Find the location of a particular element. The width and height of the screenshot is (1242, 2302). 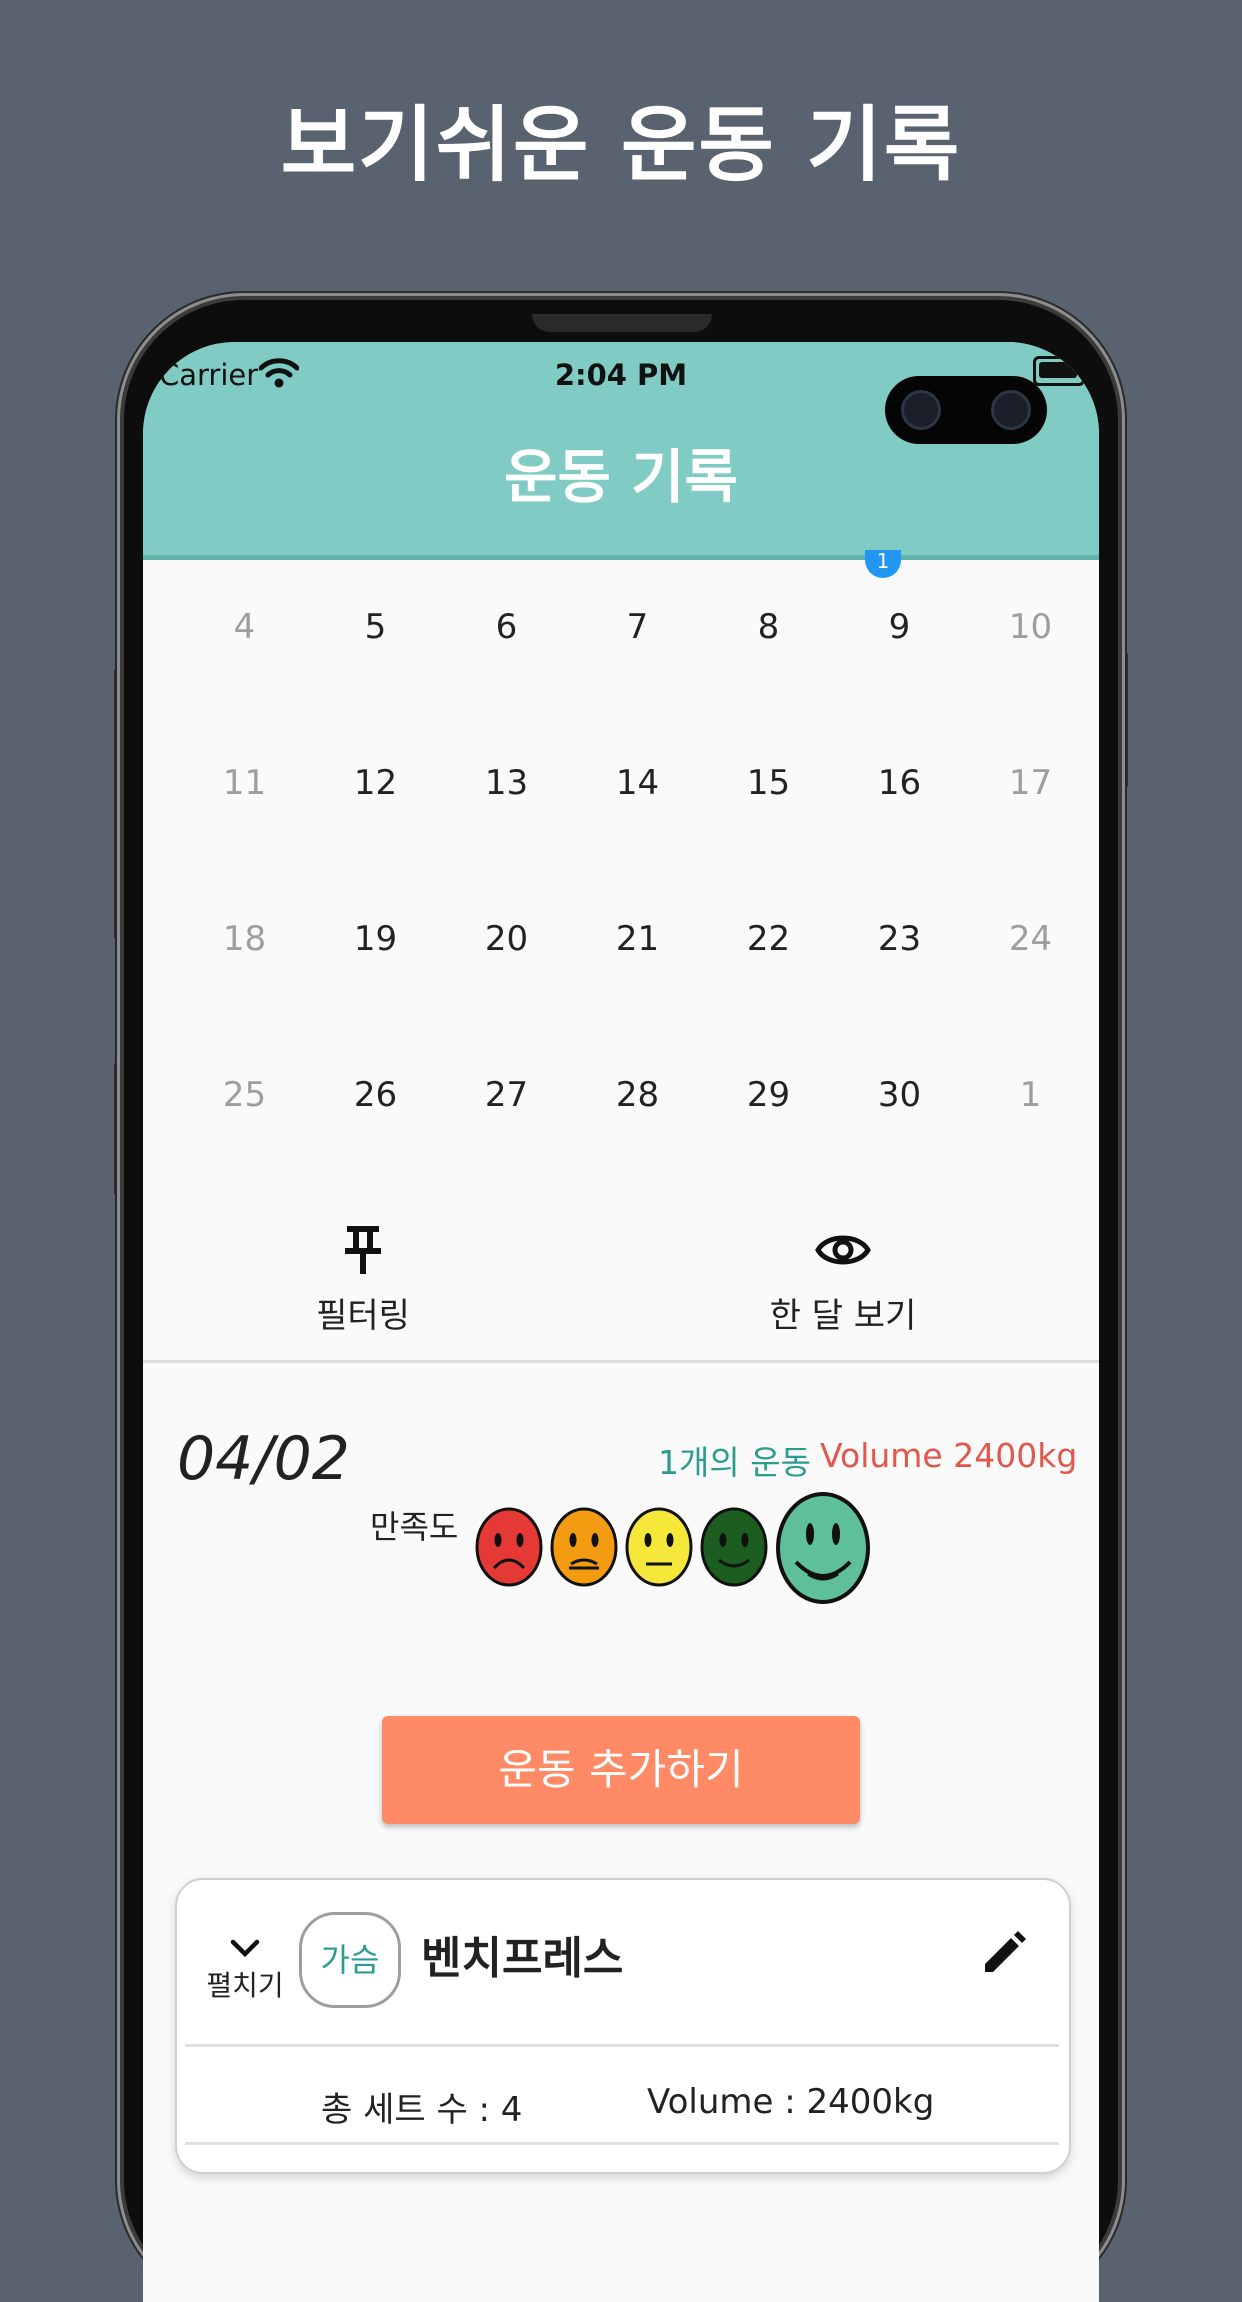

calendar-day: 25 is located at coordinates (244, 1143).